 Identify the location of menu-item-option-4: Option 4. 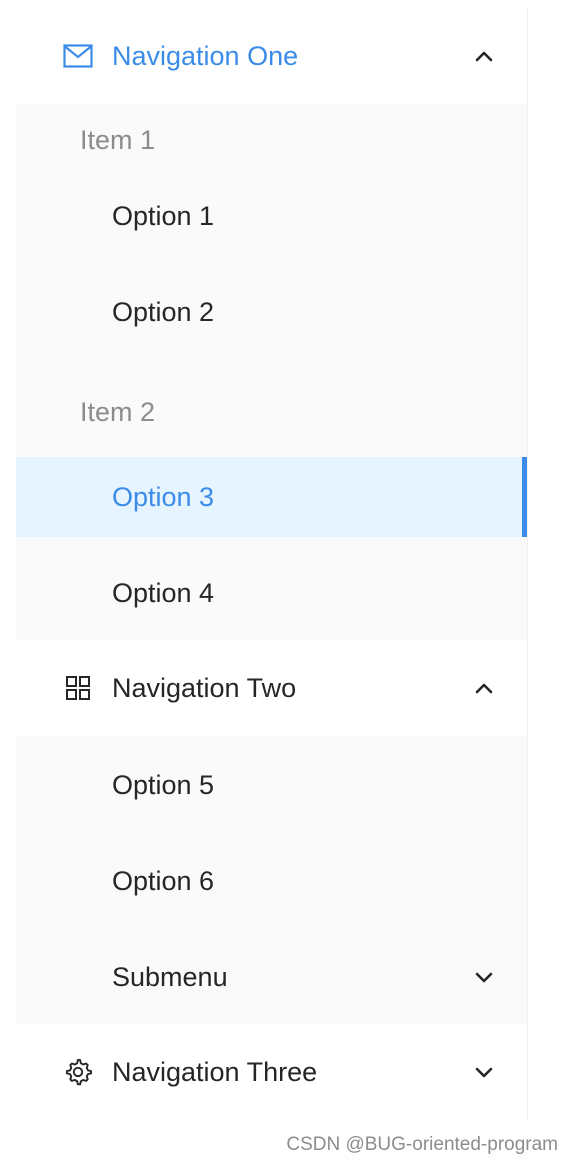
(271, 593).